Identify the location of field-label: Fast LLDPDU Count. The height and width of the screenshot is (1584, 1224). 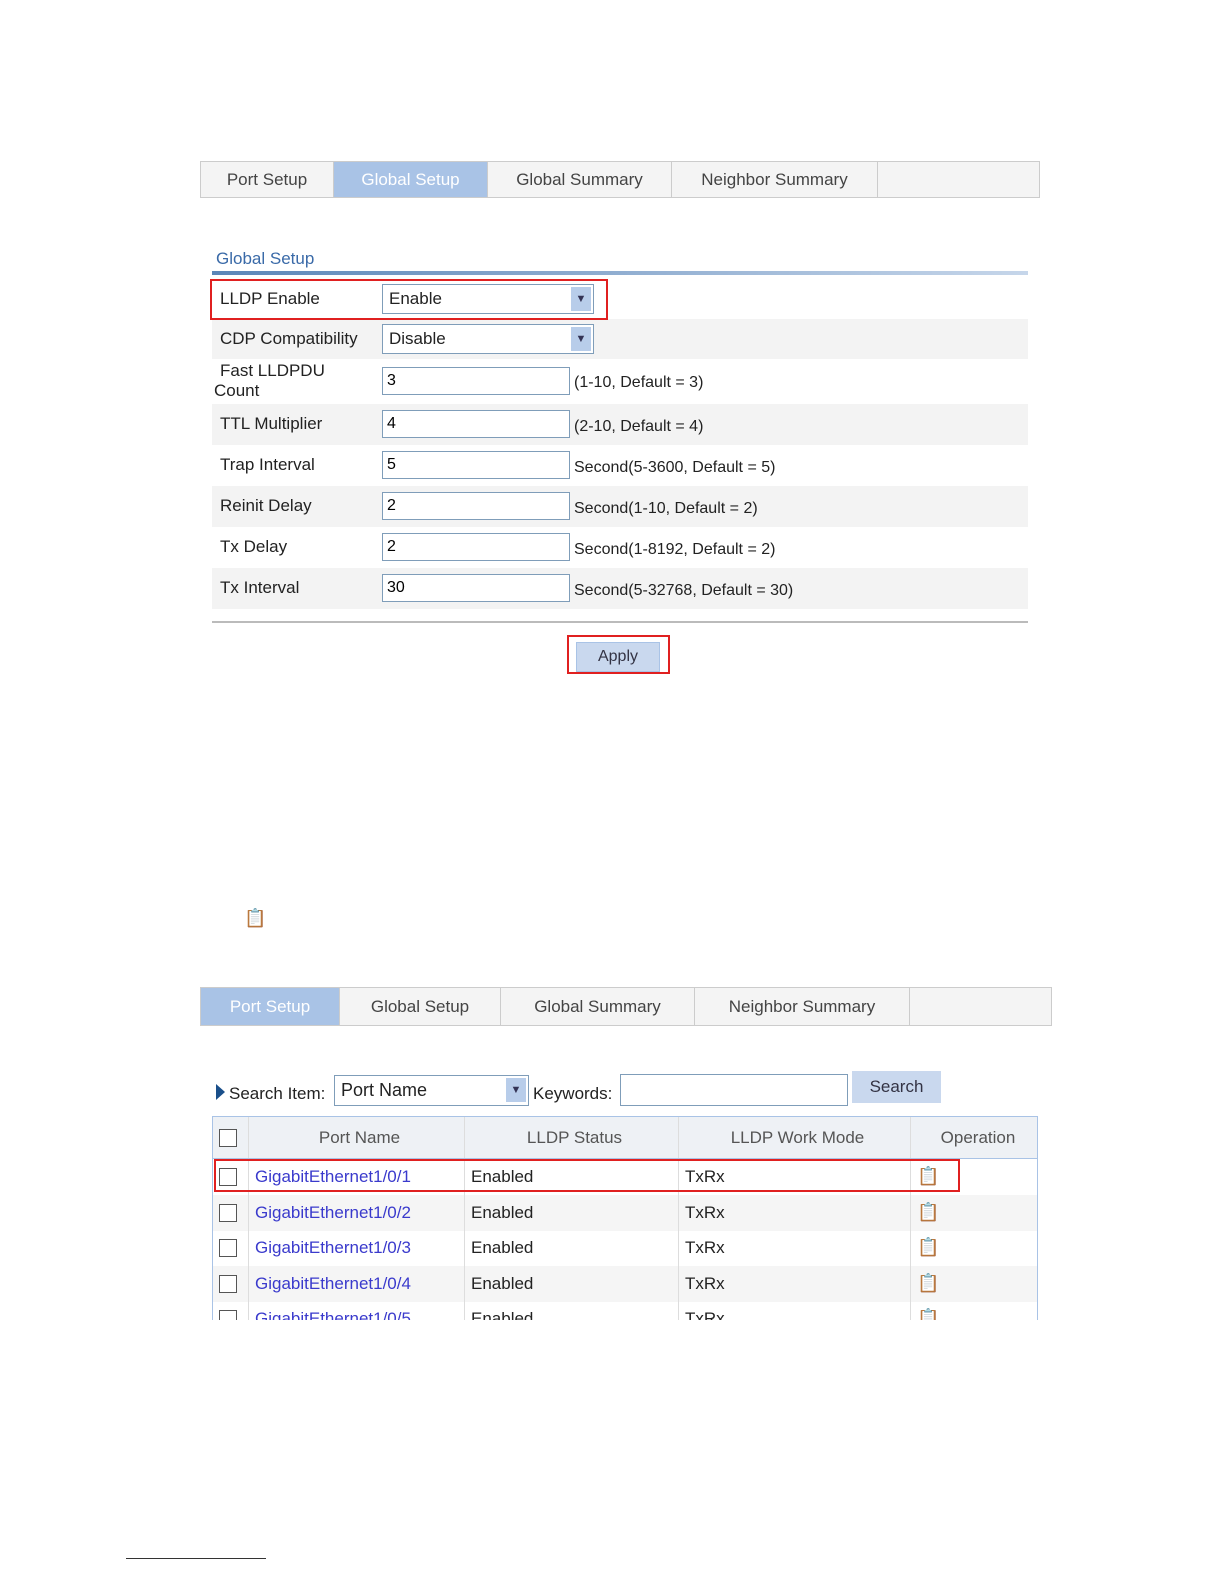
(269, 380).